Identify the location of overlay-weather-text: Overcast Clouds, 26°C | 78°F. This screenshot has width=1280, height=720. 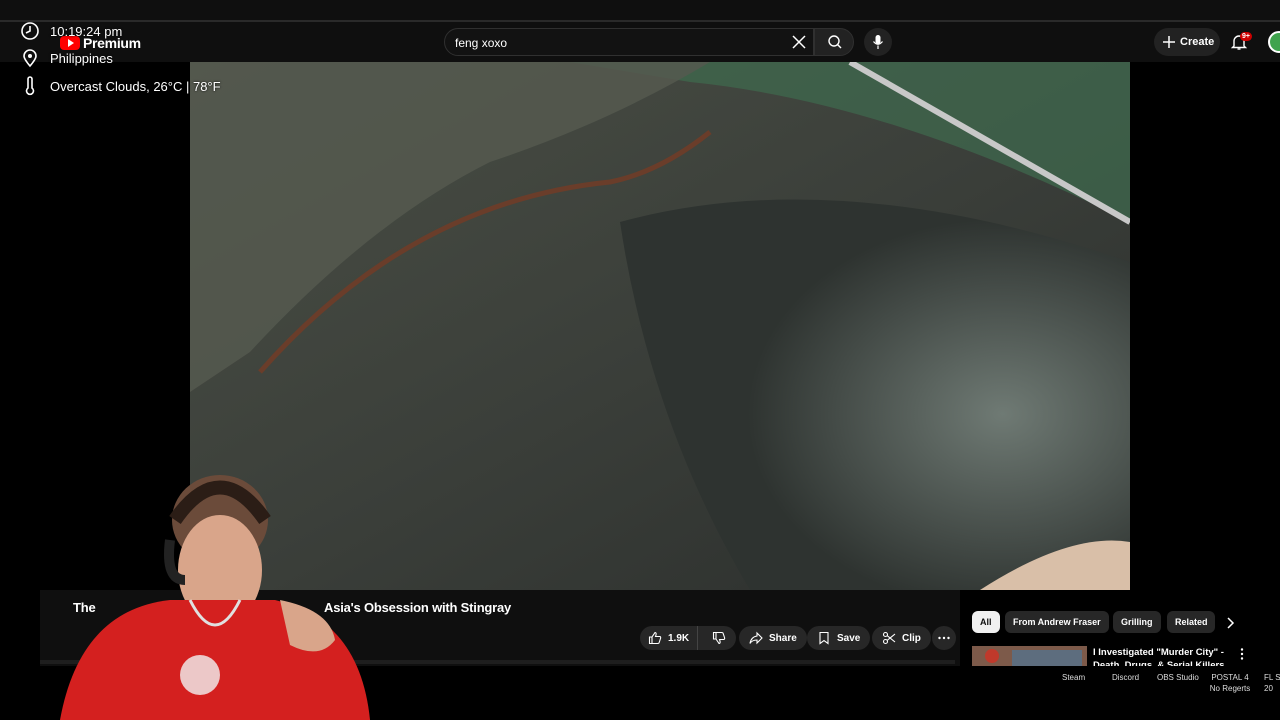
(135, 86).